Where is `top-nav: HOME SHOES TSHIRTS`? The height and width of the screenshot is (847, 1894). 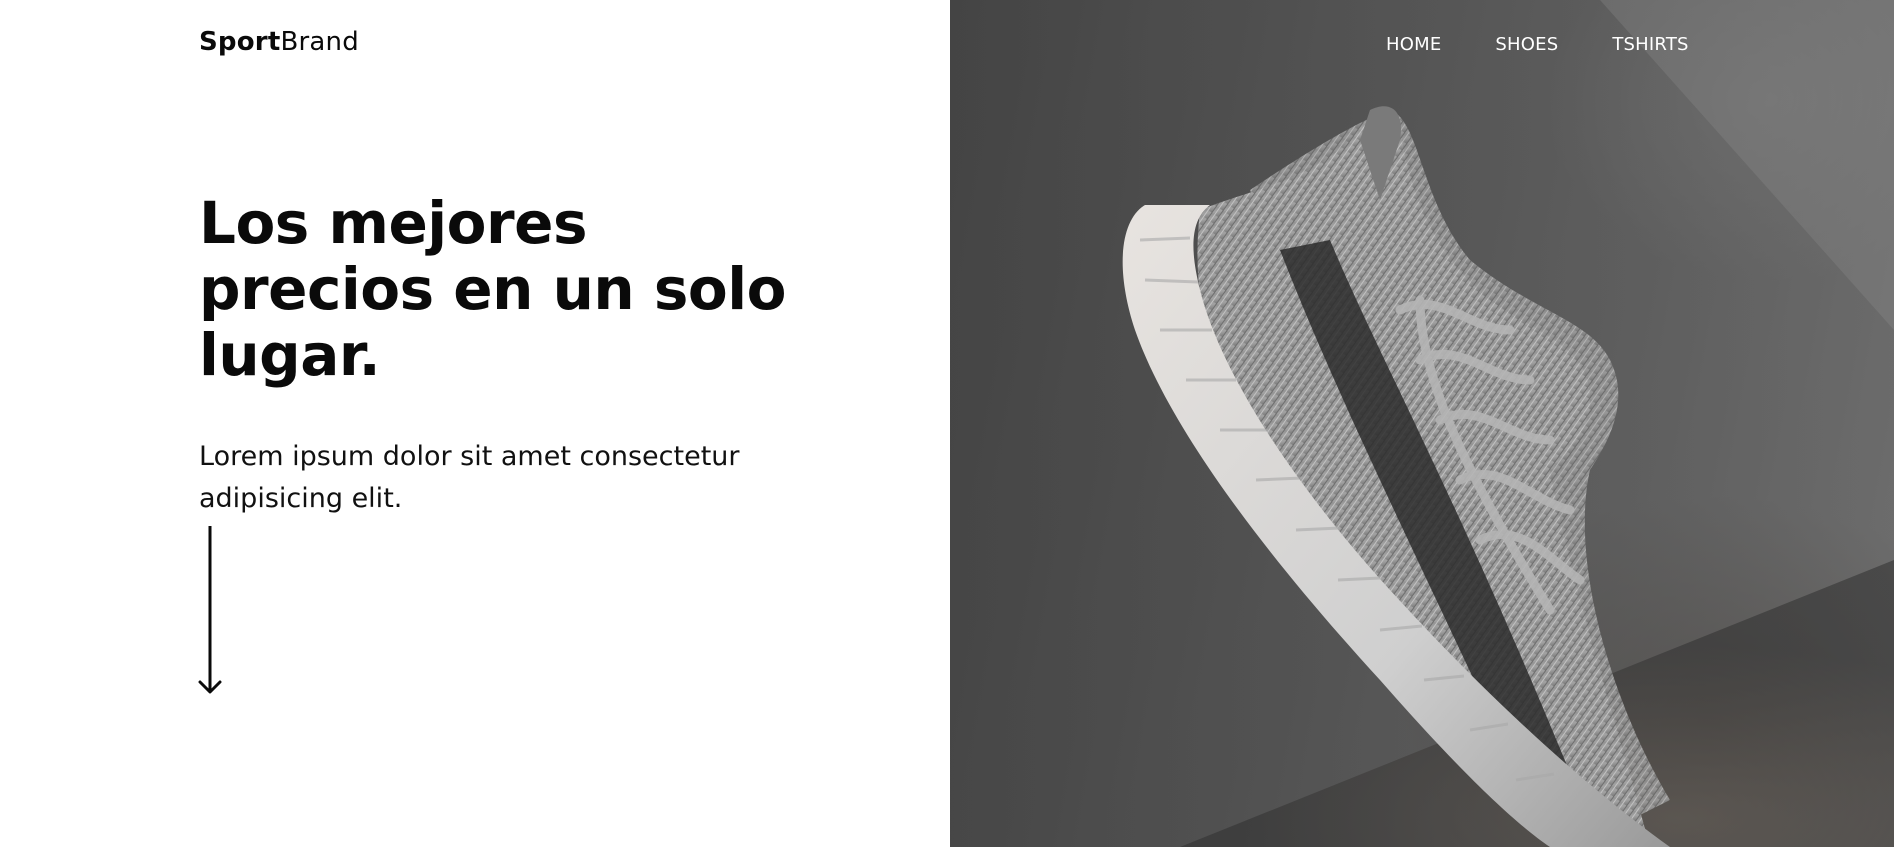
top-nav: HOME SHOES TSHIRTS is located at coordinates (1537, 44).